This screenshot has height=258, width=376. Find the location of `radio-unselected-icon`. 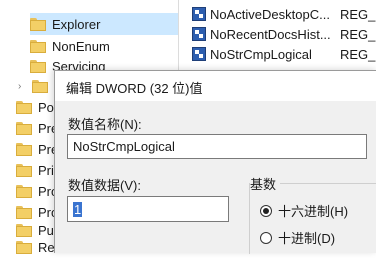

radio-unselected-icon is located at coordinates (266, 237).